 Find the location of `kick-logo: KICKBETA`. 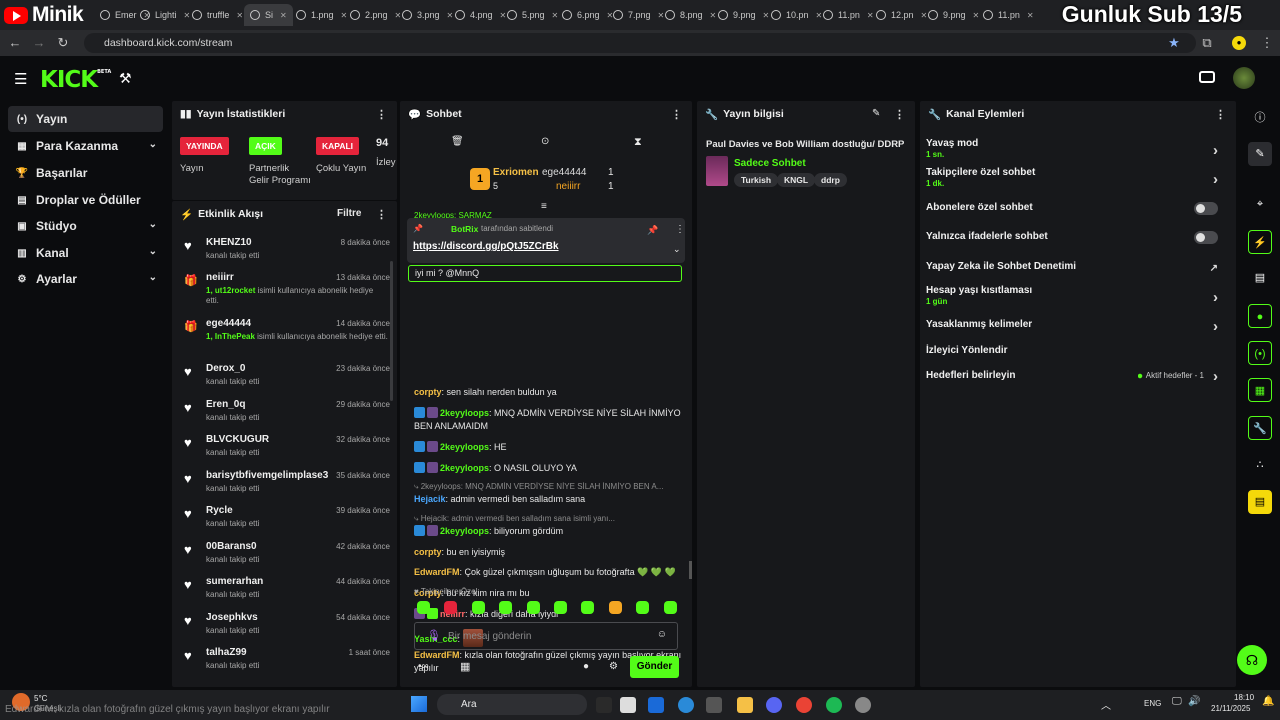

kick-logo: KICKBETA is located at coordinates (75, 80).